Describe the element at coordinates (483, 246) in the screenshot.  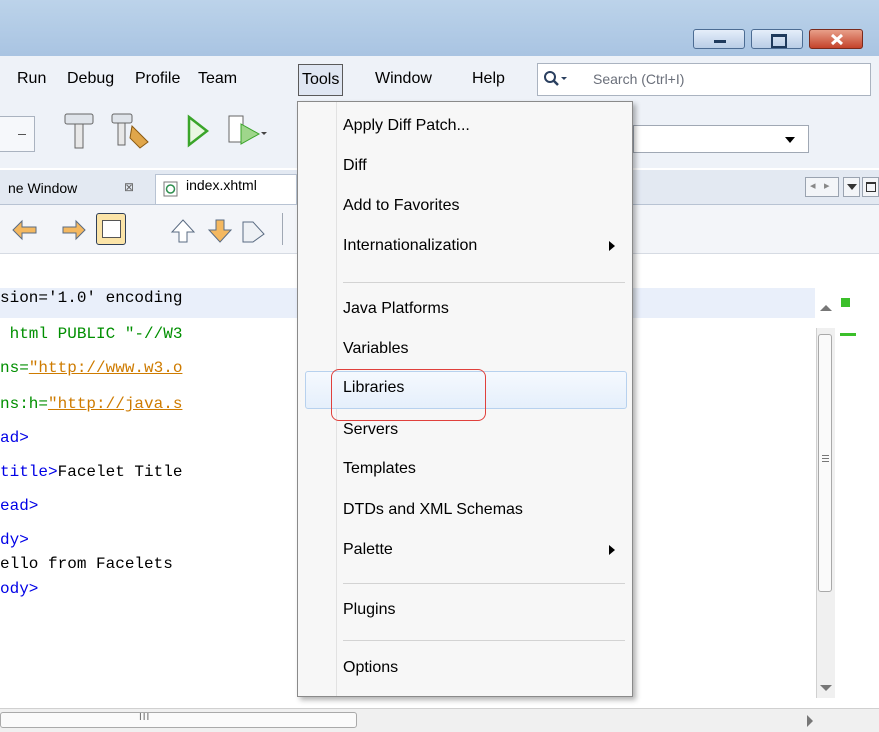
I see `menu-item-internationalization: Internationalization` at that location.